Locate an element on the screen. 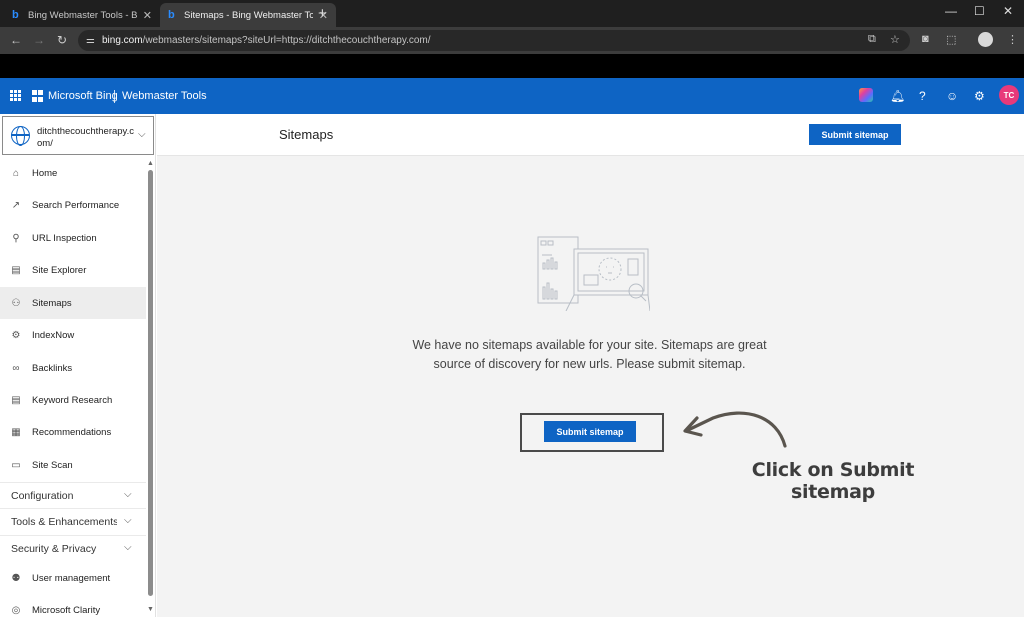 This screenshot has height=617, width=1024. submit-sitemap-button: Submit sitemap is located at coordinates (590, 431).